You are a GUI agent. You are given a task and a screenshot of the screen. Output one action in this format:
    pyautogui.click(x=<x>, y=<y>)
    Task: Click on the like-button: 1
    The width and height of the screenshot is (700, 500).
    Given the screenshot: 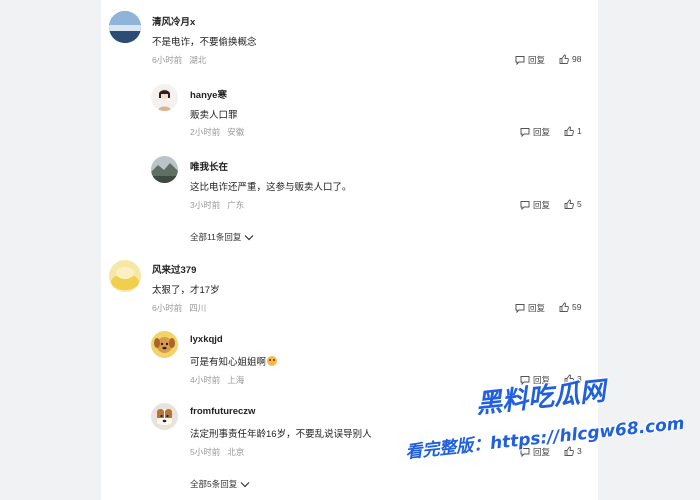 What is the action you would take?
    pyautogui.click(x=573, y=131)
    